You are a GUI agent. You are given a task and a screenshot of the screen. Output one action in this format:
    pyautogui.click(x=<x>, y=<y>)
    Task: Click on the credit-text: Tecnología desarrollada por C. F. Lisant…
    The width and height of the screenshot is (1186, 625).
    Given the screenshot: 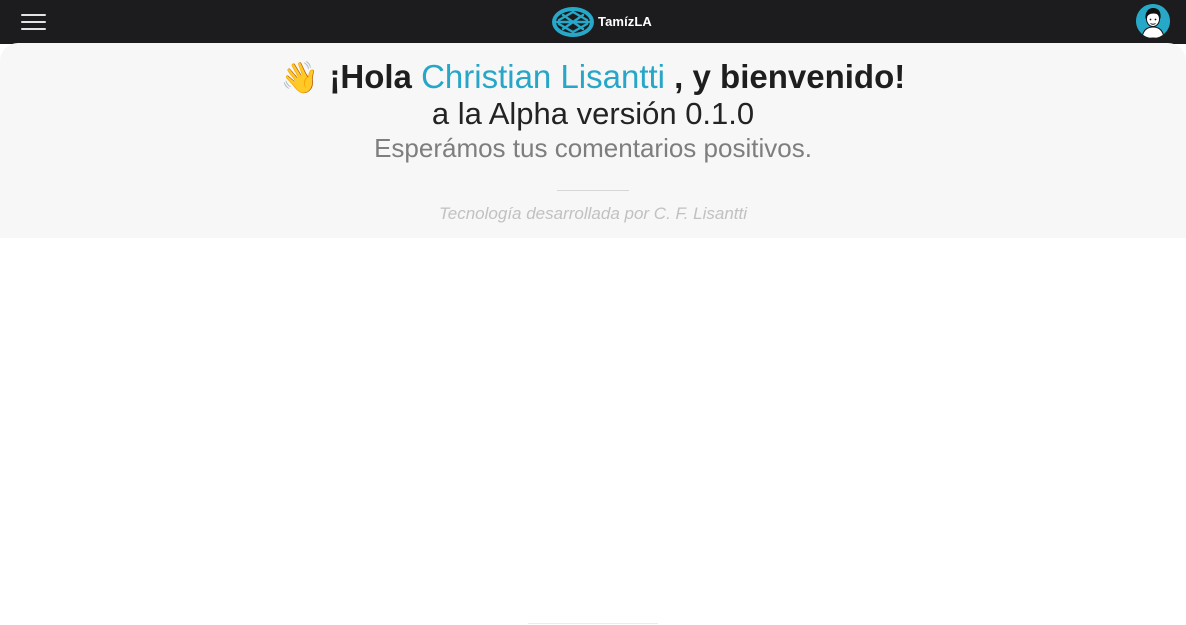 What is the action you would take?
    pyautogui.click(x=593, y=213)
    